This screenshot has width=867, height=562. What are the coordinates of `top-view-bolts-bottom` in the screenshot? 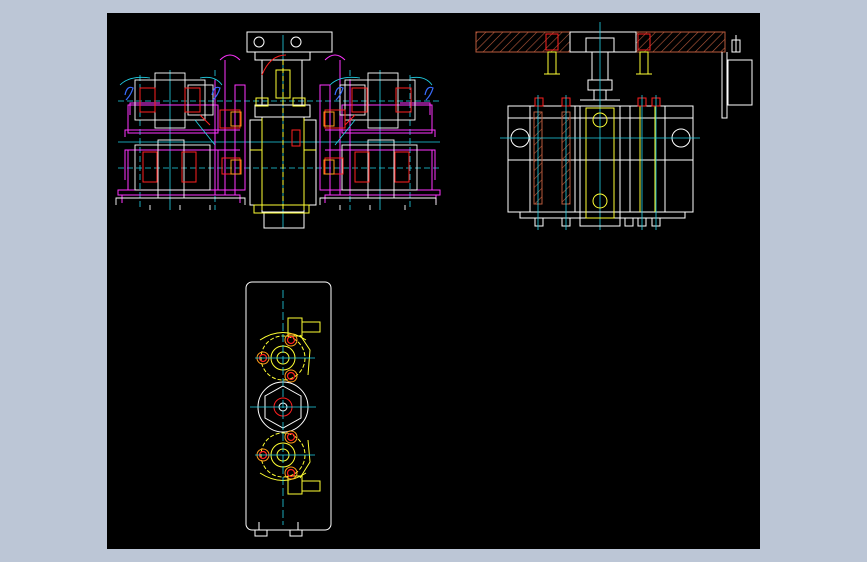 It's located at (278, 529).